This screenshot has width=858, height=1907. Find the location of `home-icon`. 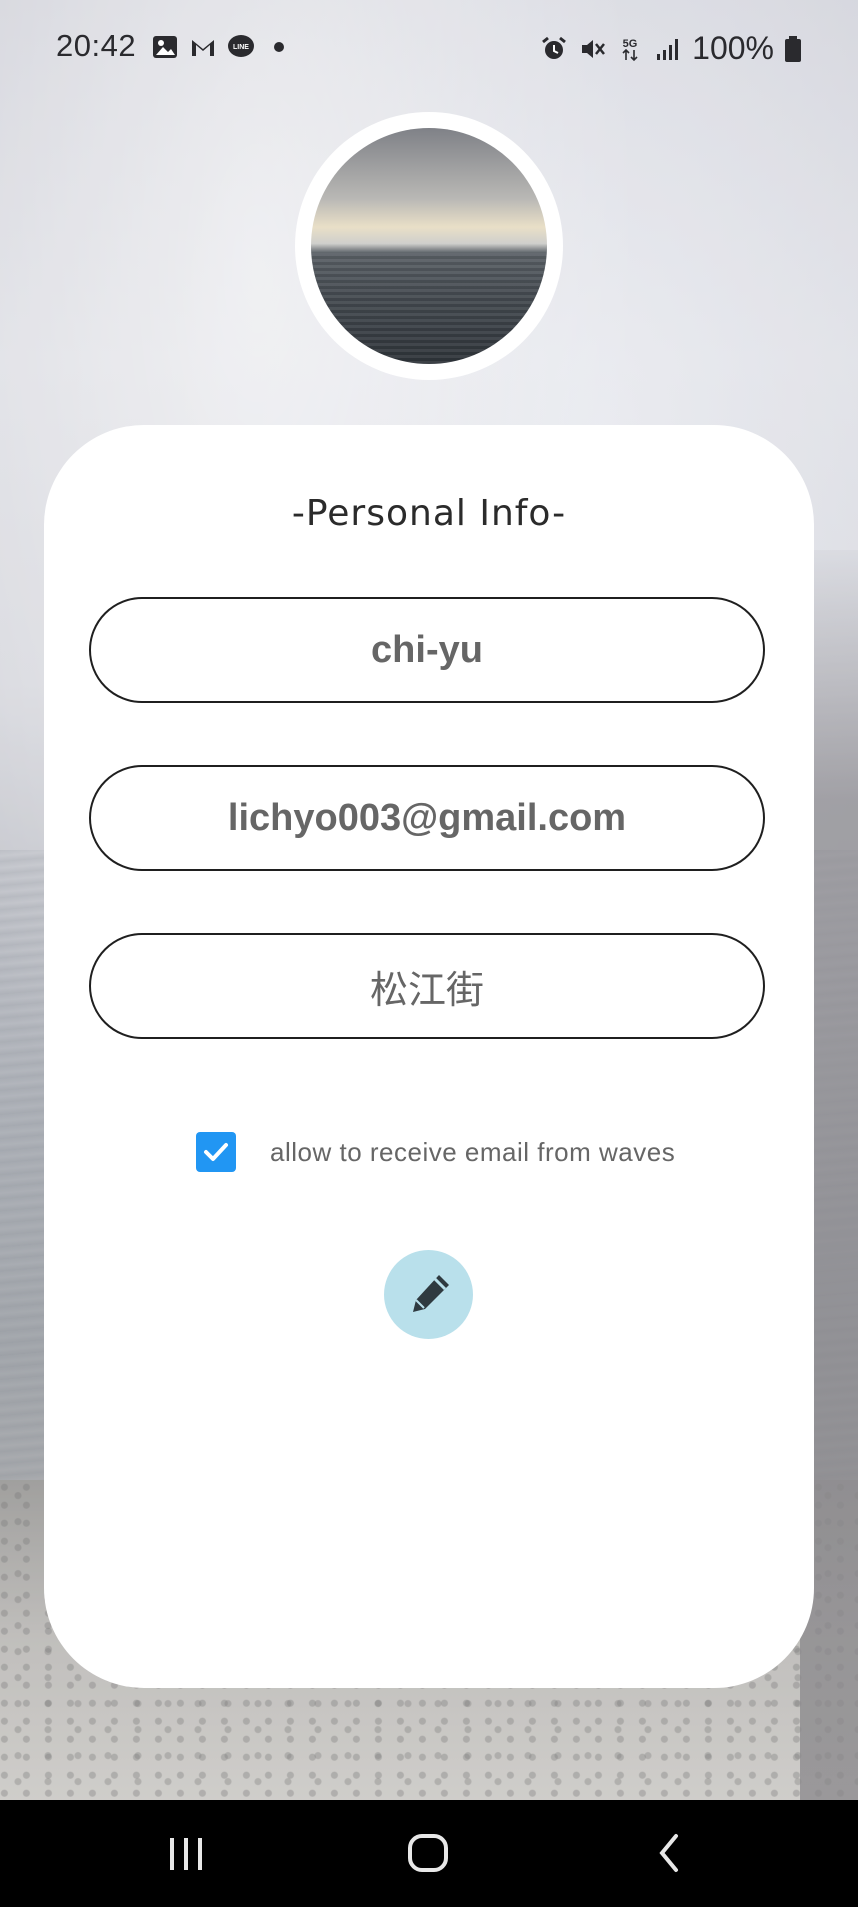

home-icon is located at coordinates (429, 1853).